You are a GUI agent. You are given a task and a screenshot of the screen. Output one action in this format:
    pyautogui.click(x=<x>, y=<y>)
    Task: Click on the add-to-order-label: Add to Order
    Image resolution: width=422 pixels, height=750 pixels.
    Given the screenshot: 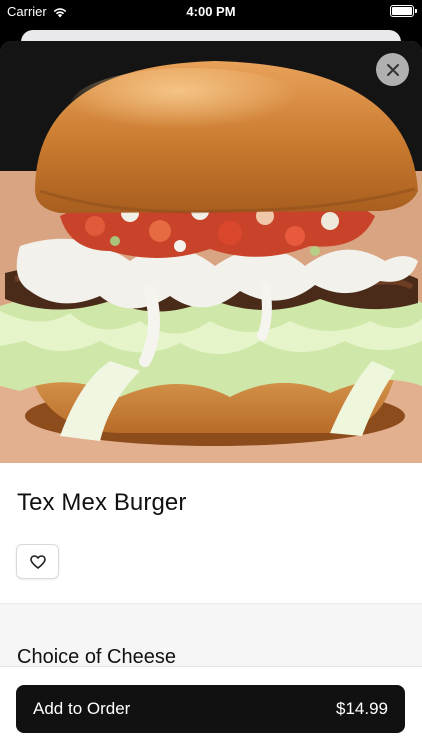 What is the action you would take?
    pyautogui.click(x=82, y=708)
    